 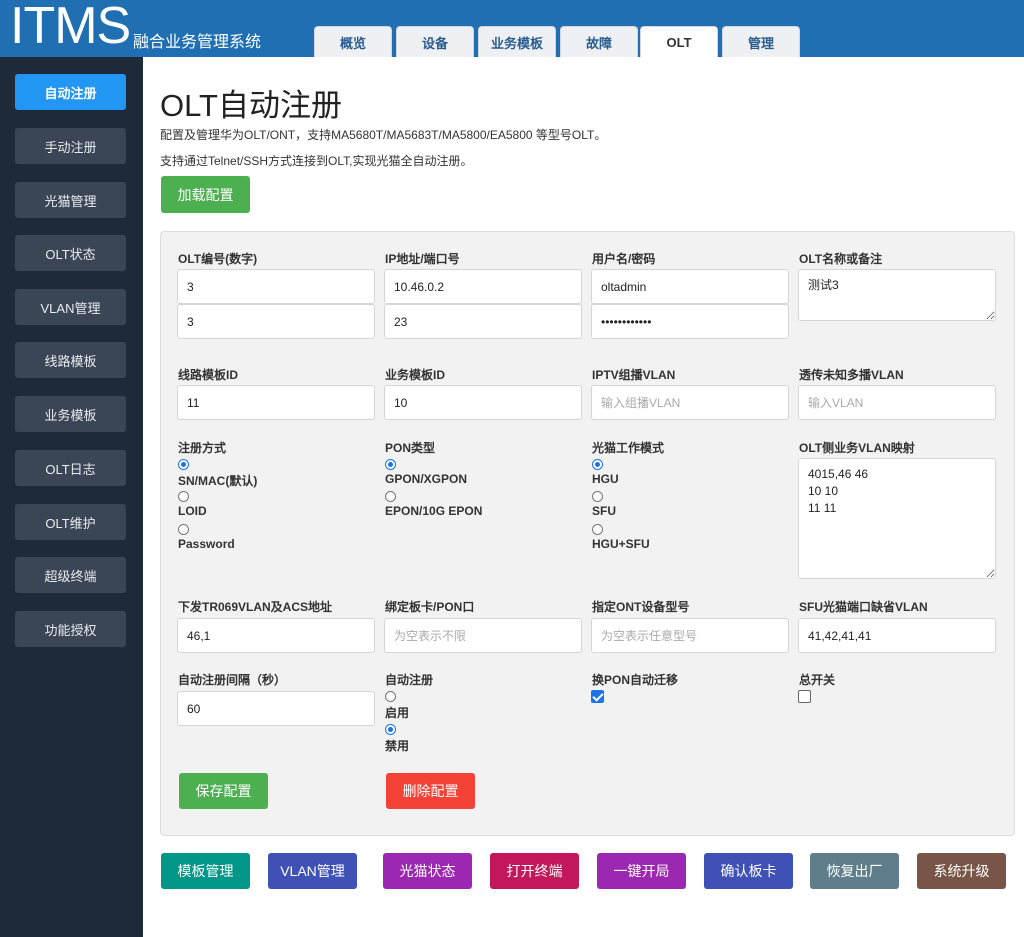 What do you see at coordinates (353, 41) in the screenshot?
I see `tab-overview: 概览` at bounding box center [353, 41].